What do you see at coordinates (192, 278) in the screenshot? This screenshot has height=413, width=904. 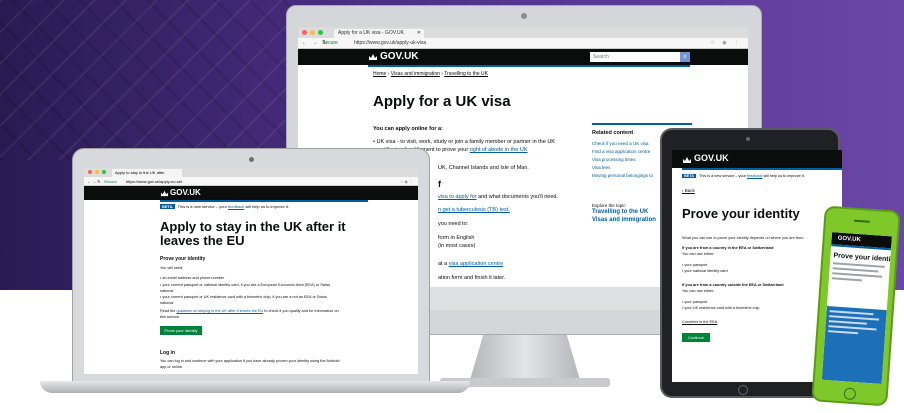 I see `list-item: • an email address and phone number` at bounding box center [192, 278].